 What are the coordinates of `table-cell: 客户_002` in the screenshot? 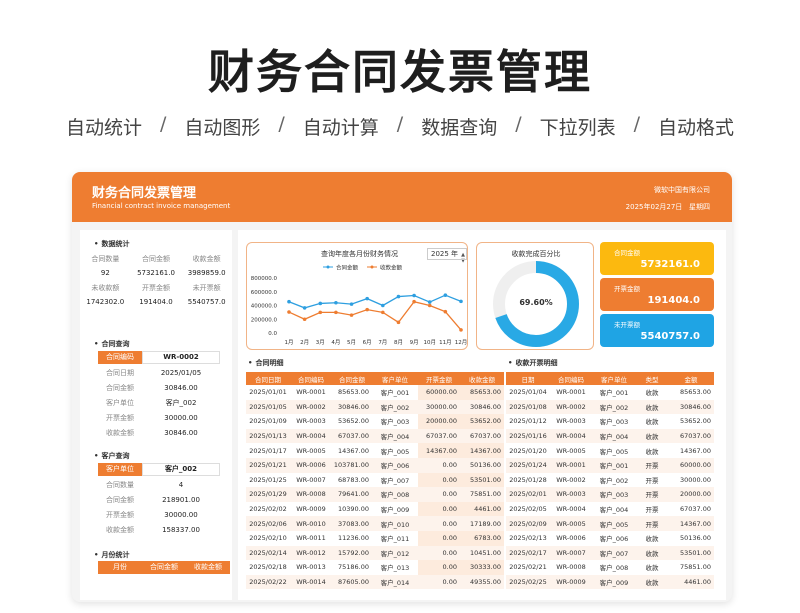 It's located at (614, 407).